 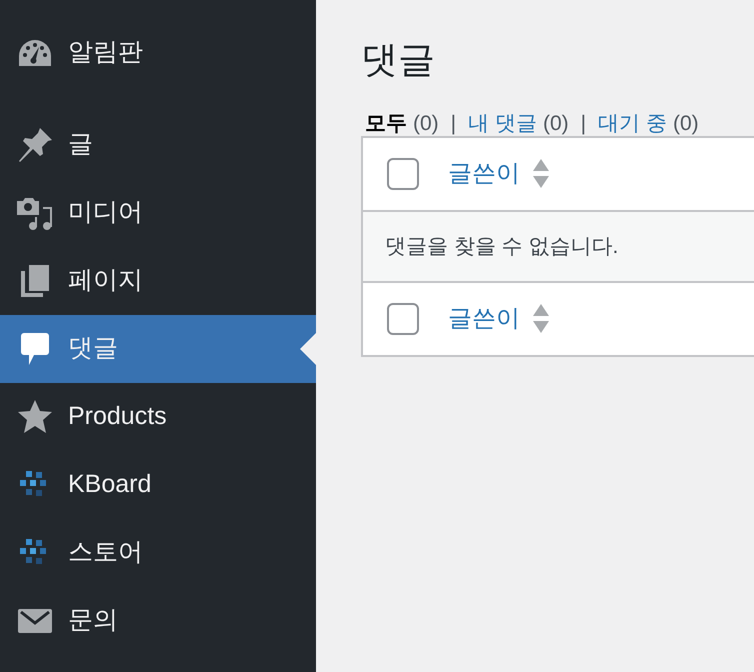 What do you see at coordinates (386, 124) in the screenshot?
I see `filter-link: 모두` at bounding box center [386, 124].